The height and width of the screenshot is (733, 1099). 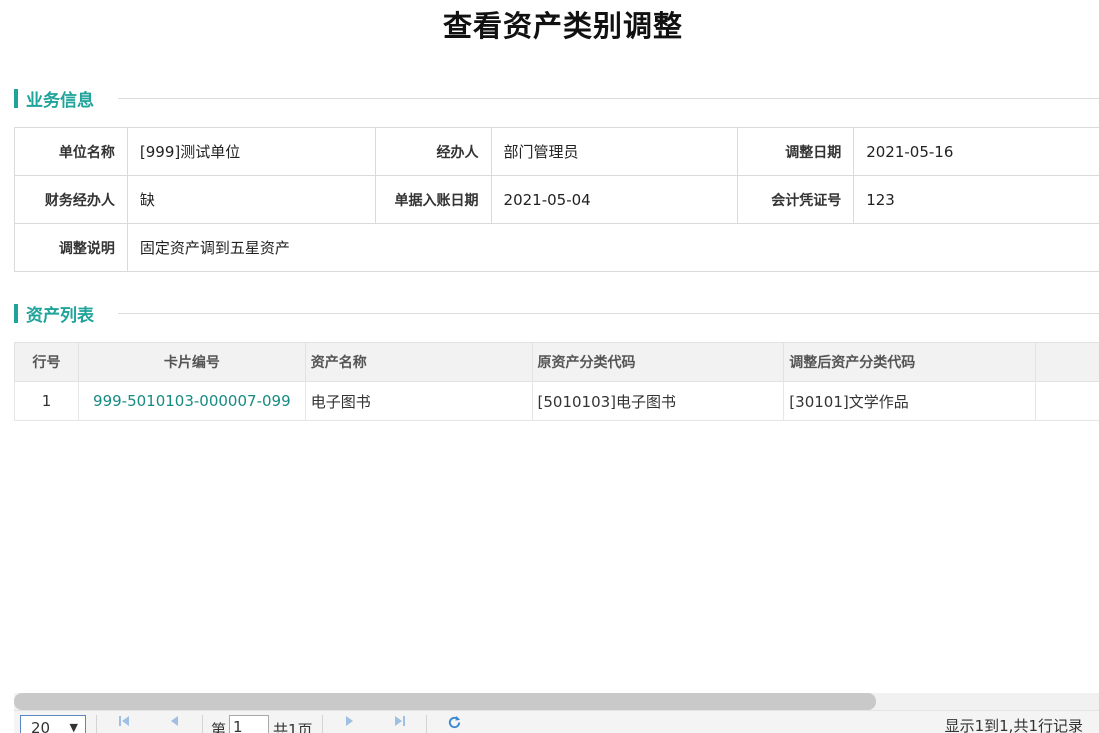 What do you see at coordinates (60, 100) in the screenshot?
I see `section-title: 业务信息` at bounding box center [60, 100].